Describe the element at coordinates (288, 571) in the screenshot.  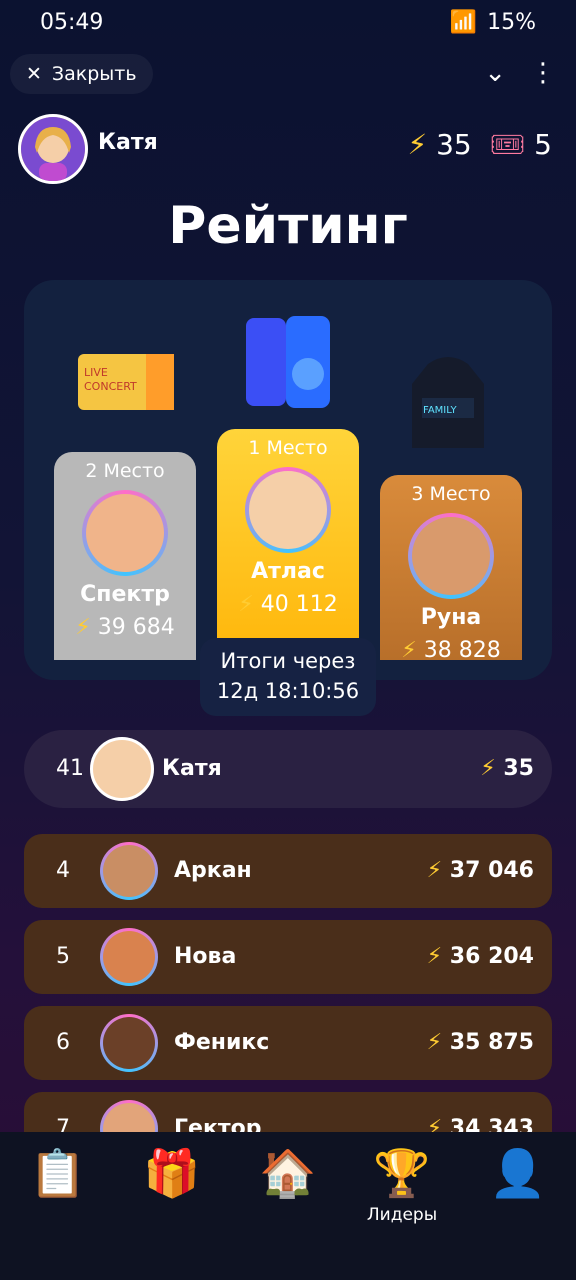
I see `player-name: Атлас` at that location.